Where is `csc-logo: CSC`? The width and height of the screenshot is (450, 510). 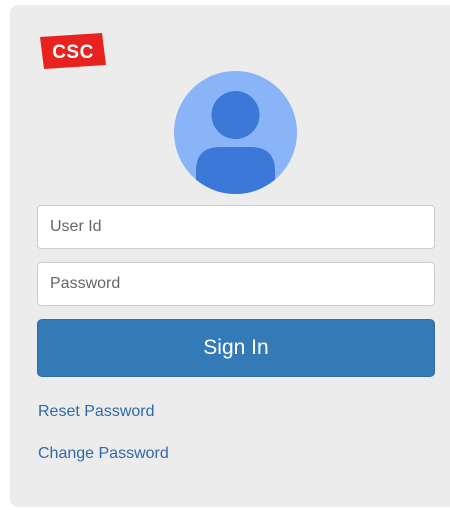 csc-logo: CSC is located at coordinates (73, 51).